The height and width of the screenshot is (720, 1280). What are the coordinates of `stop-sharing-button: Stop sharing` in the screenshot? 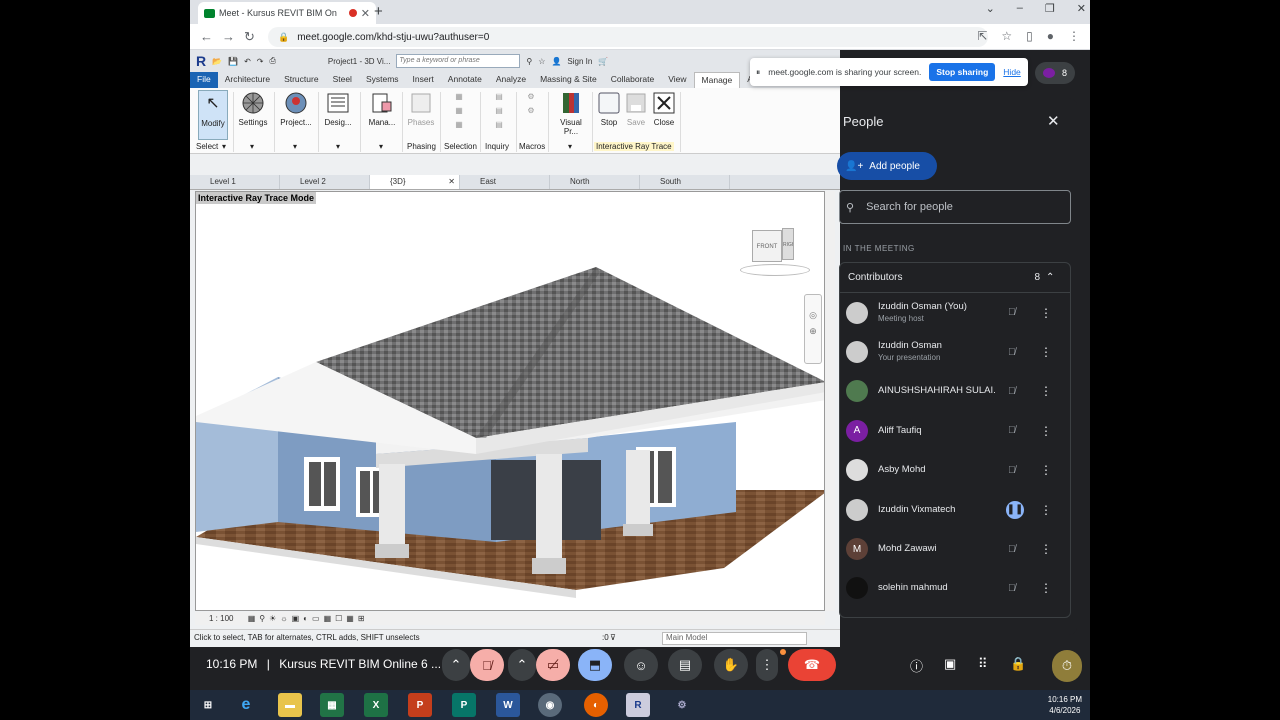 It's located at (962, 72).